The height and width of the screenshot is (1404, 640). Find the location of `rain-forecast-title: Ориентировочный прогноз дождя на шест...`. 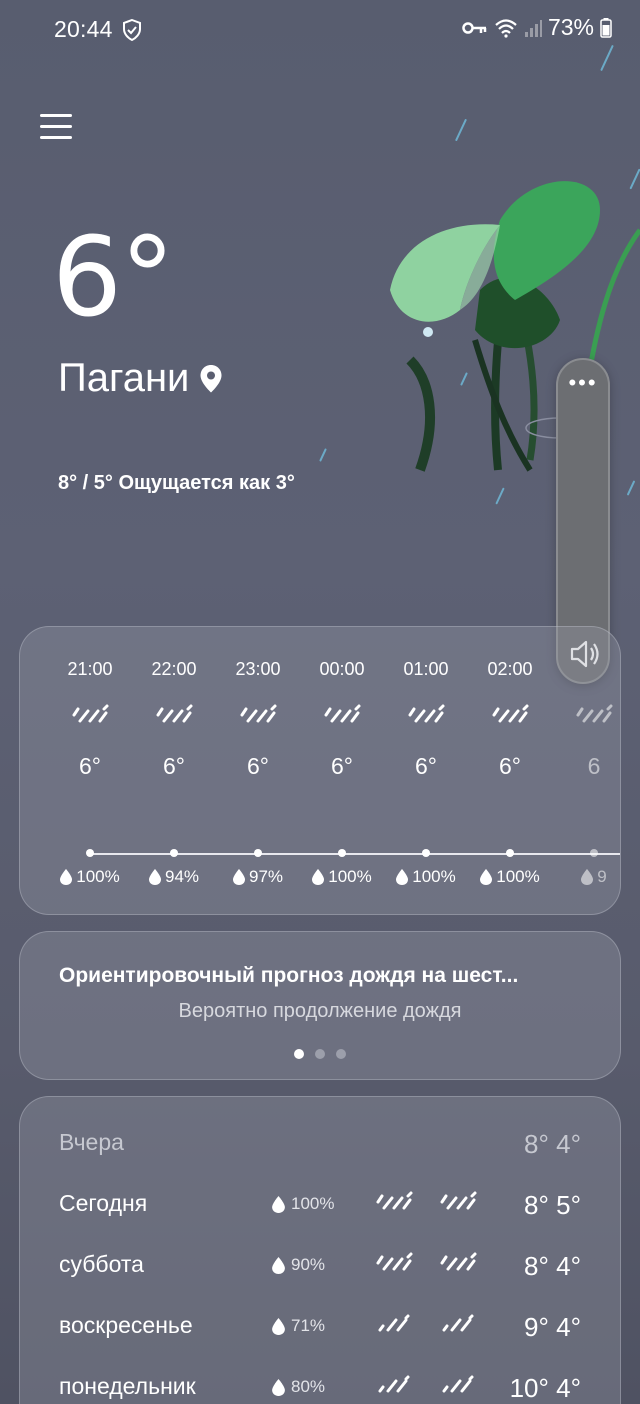

rain-forecast-title: Ориентировочный прогноз дождя на шест... is located at coordinates (289, 975).